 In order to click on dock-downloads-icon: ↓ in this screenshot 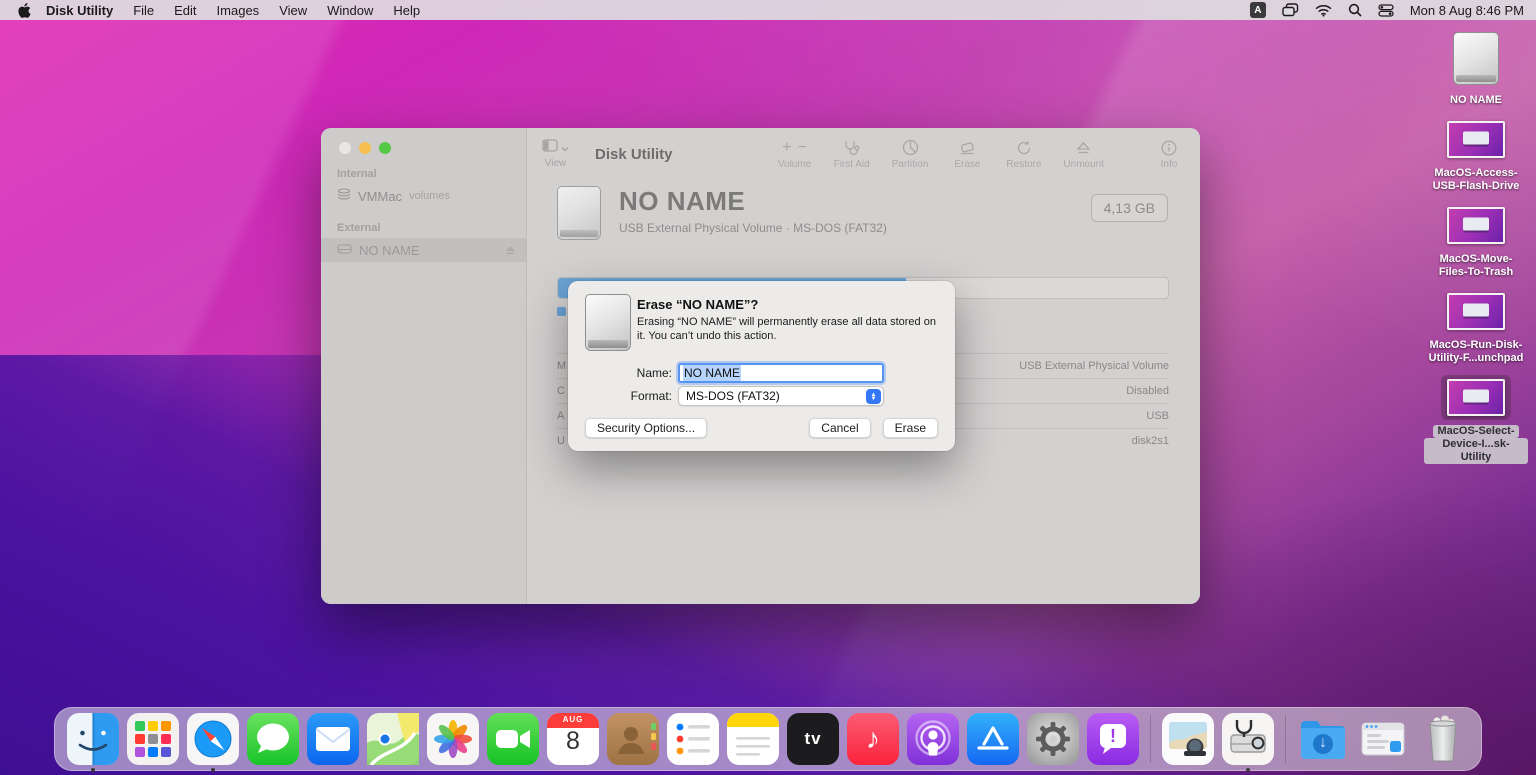, I will do `click(1323, 739)`.